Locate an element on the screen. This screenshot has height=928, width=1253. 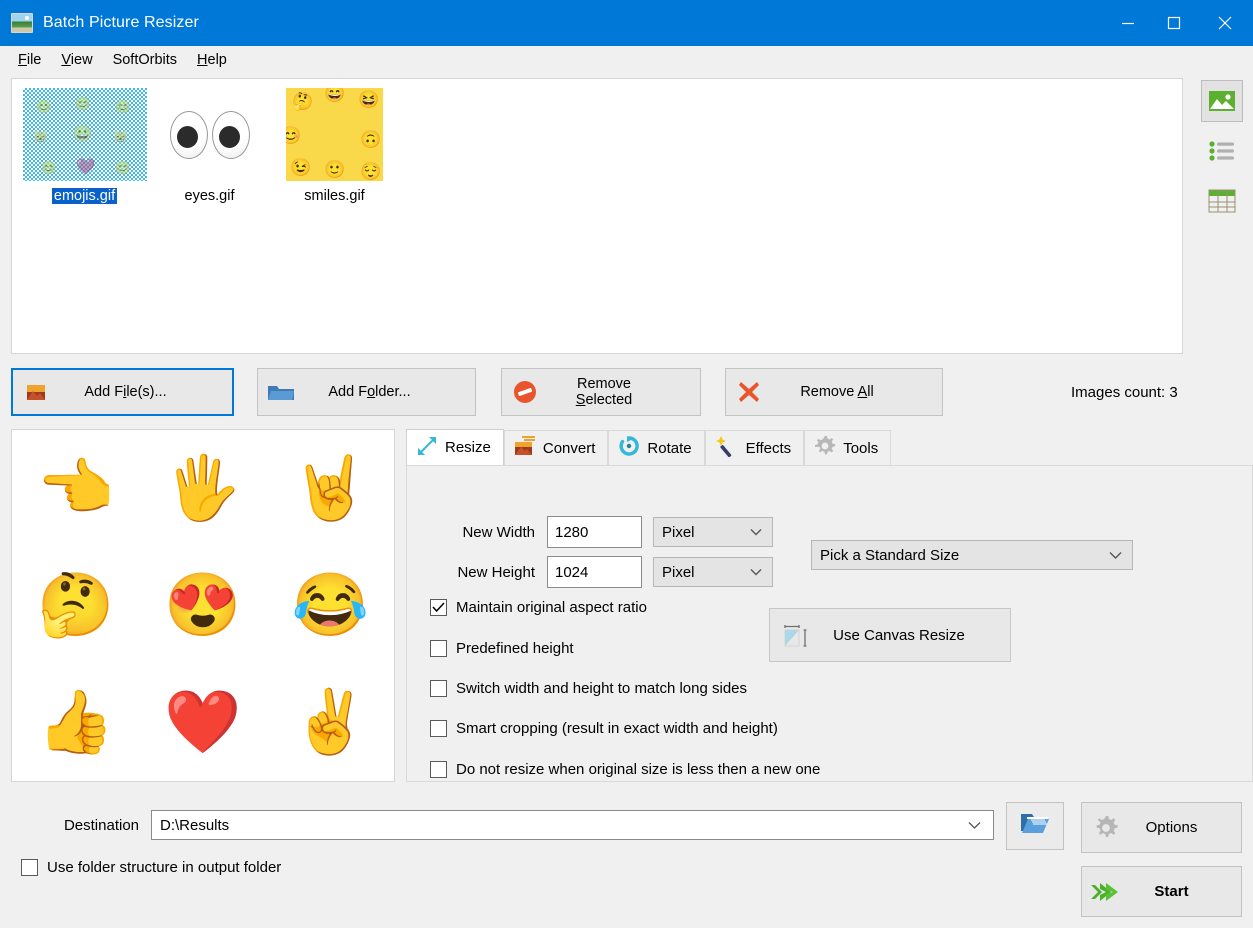
tab-effects: Effects is located at coordinates (754, 447).